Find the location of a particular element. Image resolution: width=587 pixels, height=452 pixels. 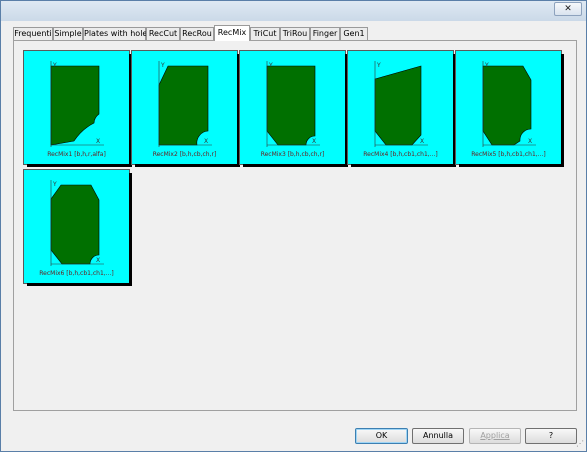

recmix3-diagram: Y X is located at coordinates (293, 104).